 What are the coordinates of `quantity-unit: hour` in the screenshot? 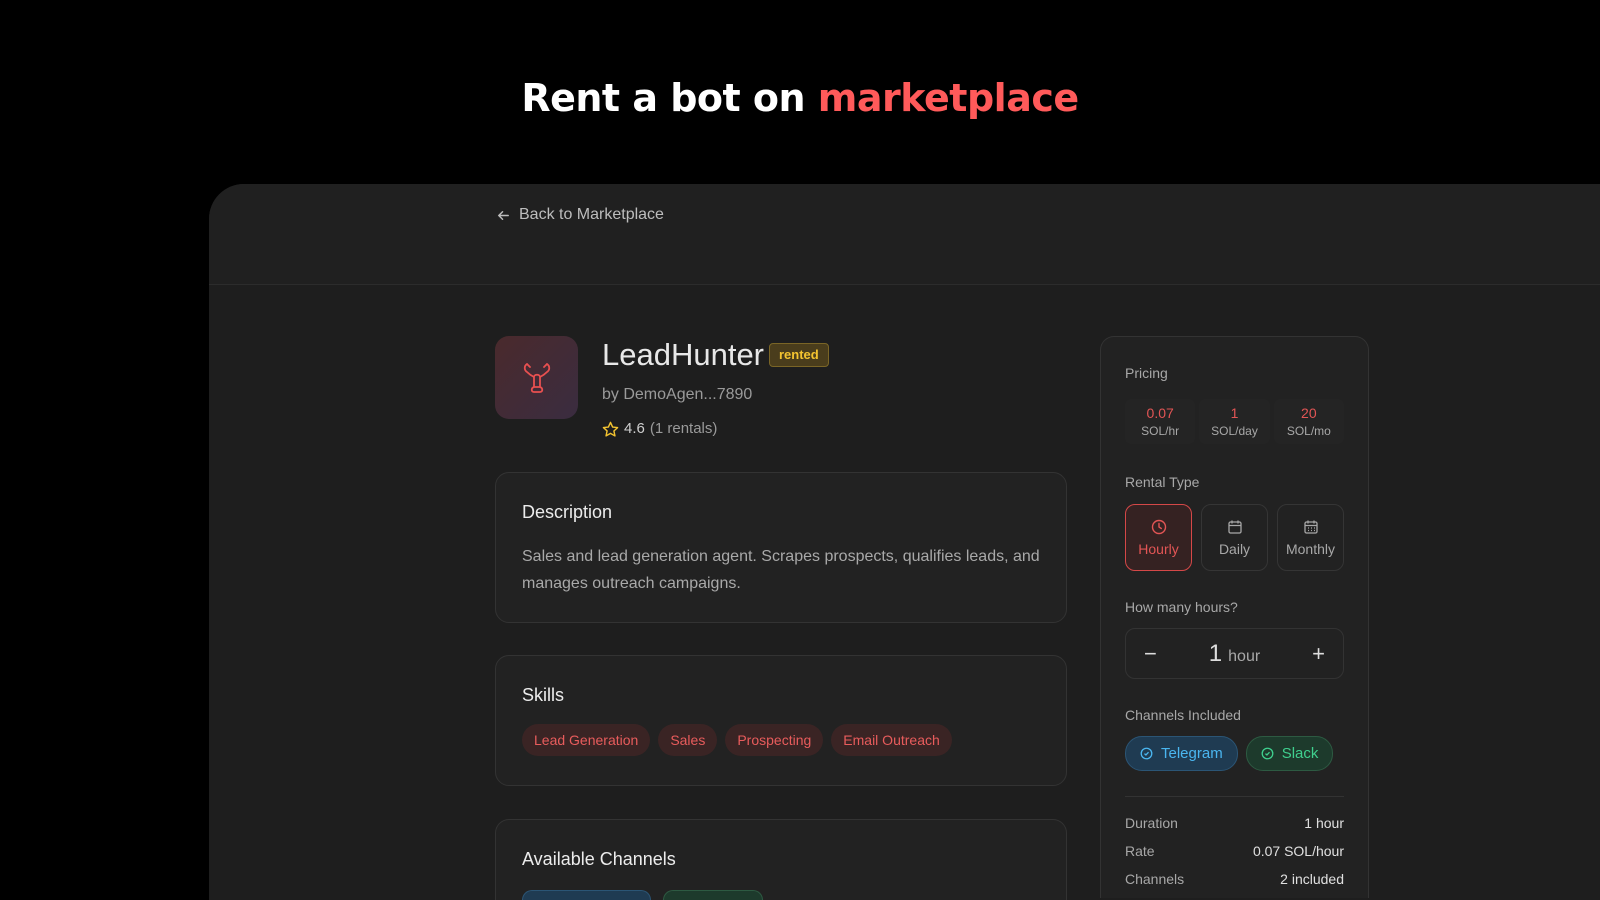 It's located at (1244, 656).